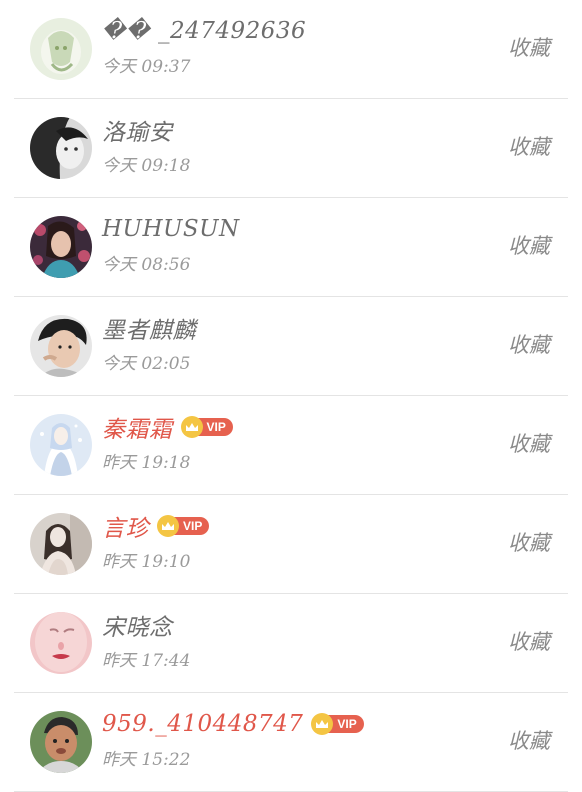  I want to click on timestamp: 昨天 17:44, so click(146, 661).